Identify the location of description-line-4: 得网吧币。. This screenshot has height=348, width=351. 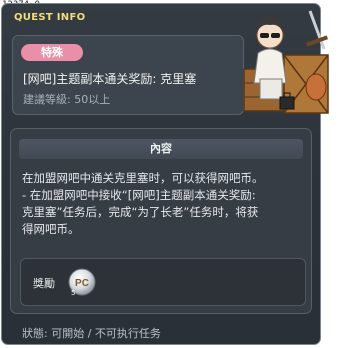
(51, 229).